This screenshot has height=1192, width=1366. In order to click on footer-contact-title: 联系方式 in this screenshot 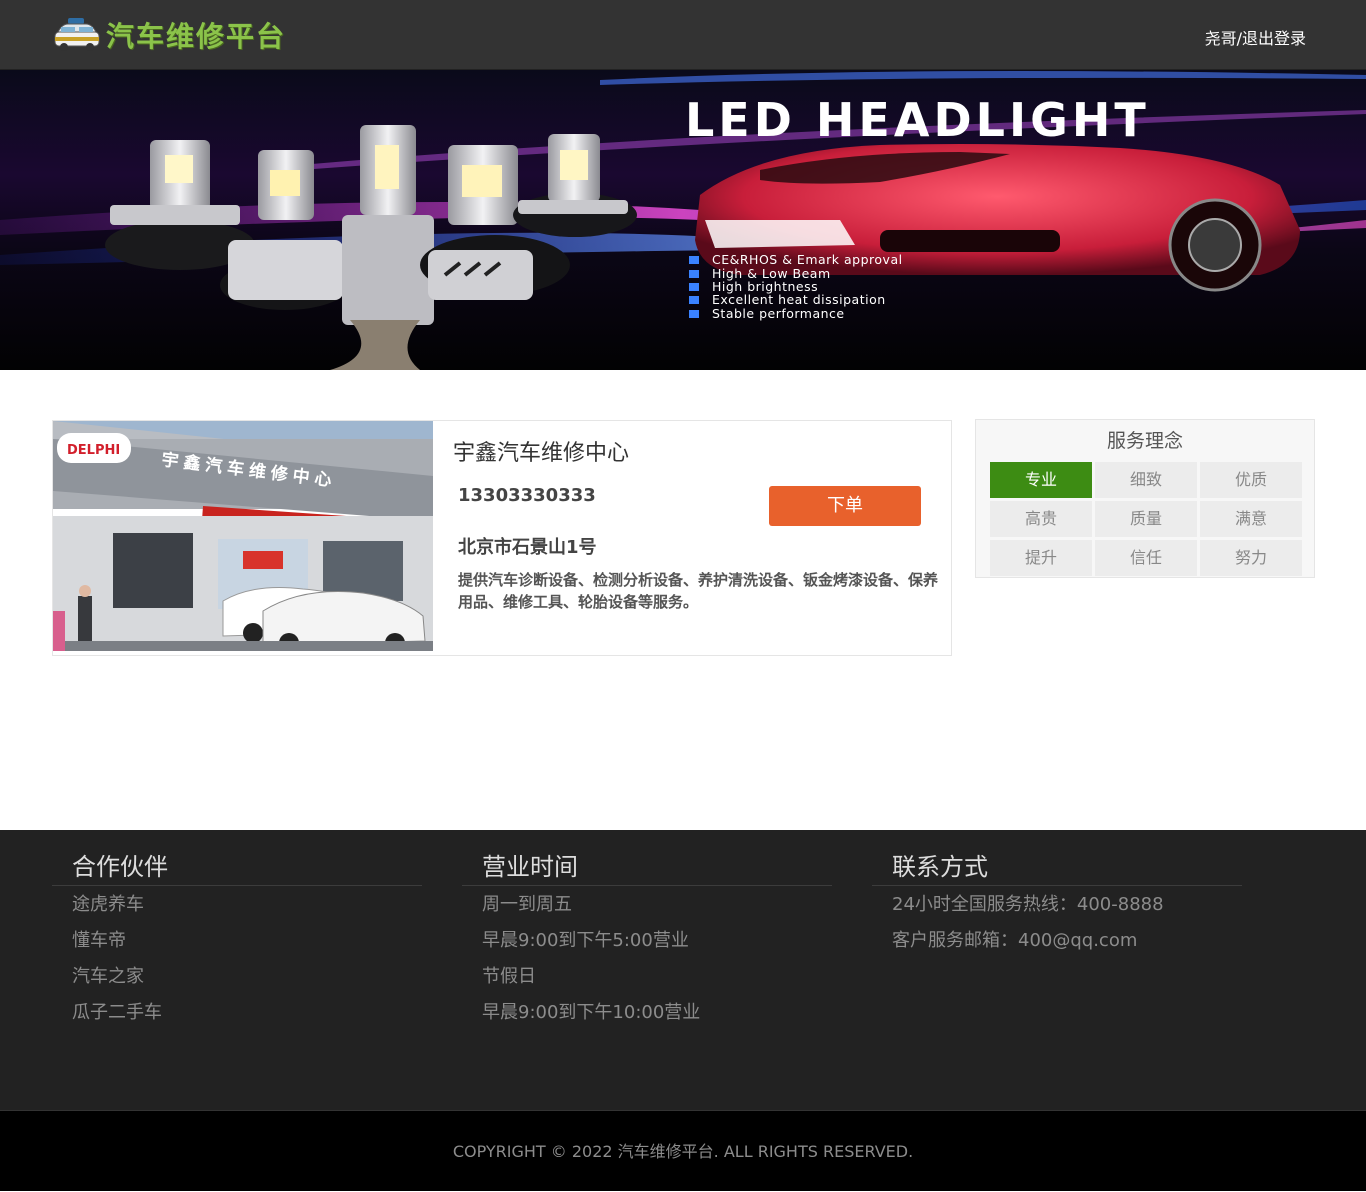, I will do `click(1057, 868)`.